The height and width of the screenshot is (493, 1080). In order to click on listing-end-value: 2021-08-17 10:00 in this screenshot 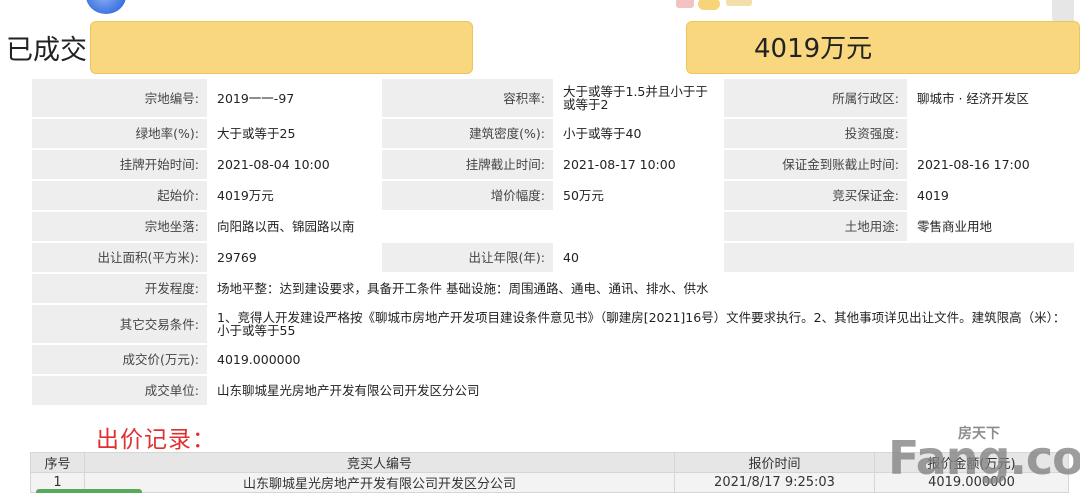, I will do `click(638, 164)`.